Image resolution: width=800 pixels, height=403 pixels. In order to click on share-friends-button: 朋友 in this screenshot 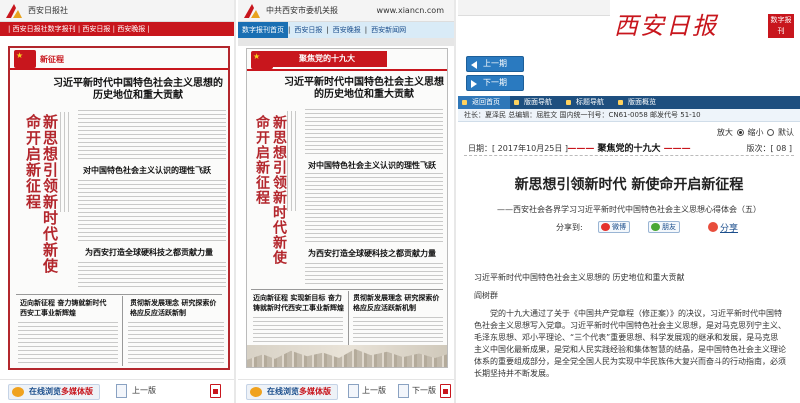, I will do `click(664, 227)`.